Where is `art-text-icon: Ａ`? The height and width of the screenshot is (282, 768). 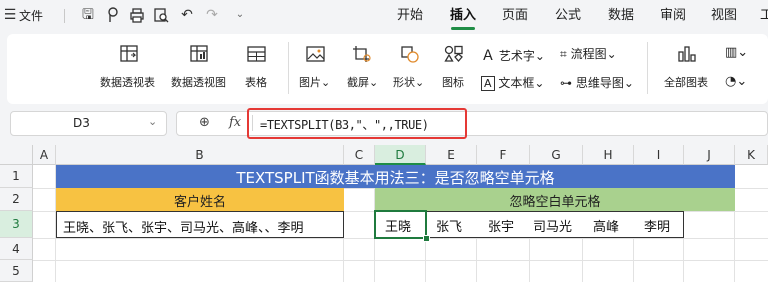 art-text-icon: Ａ is located at coordinates (488, 56).